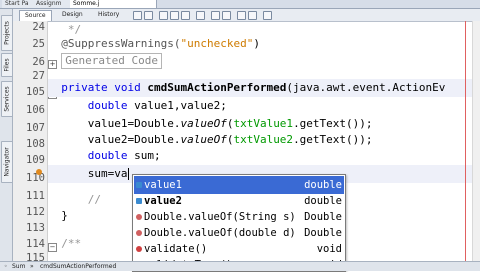 Image resolution: width=480 pixels, height=272 pixels. I want to click on line-number: 105, so click(35, 92).